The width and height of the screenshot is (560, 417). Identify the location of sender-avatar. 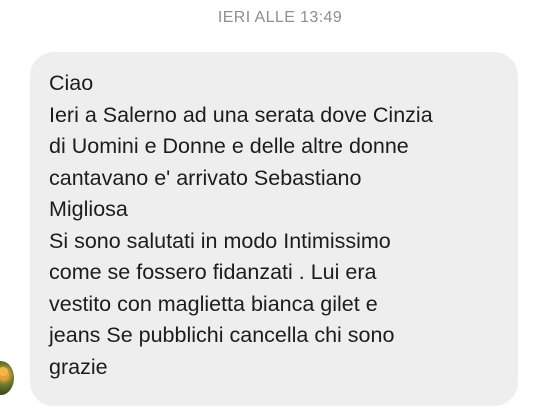
(7, 378).